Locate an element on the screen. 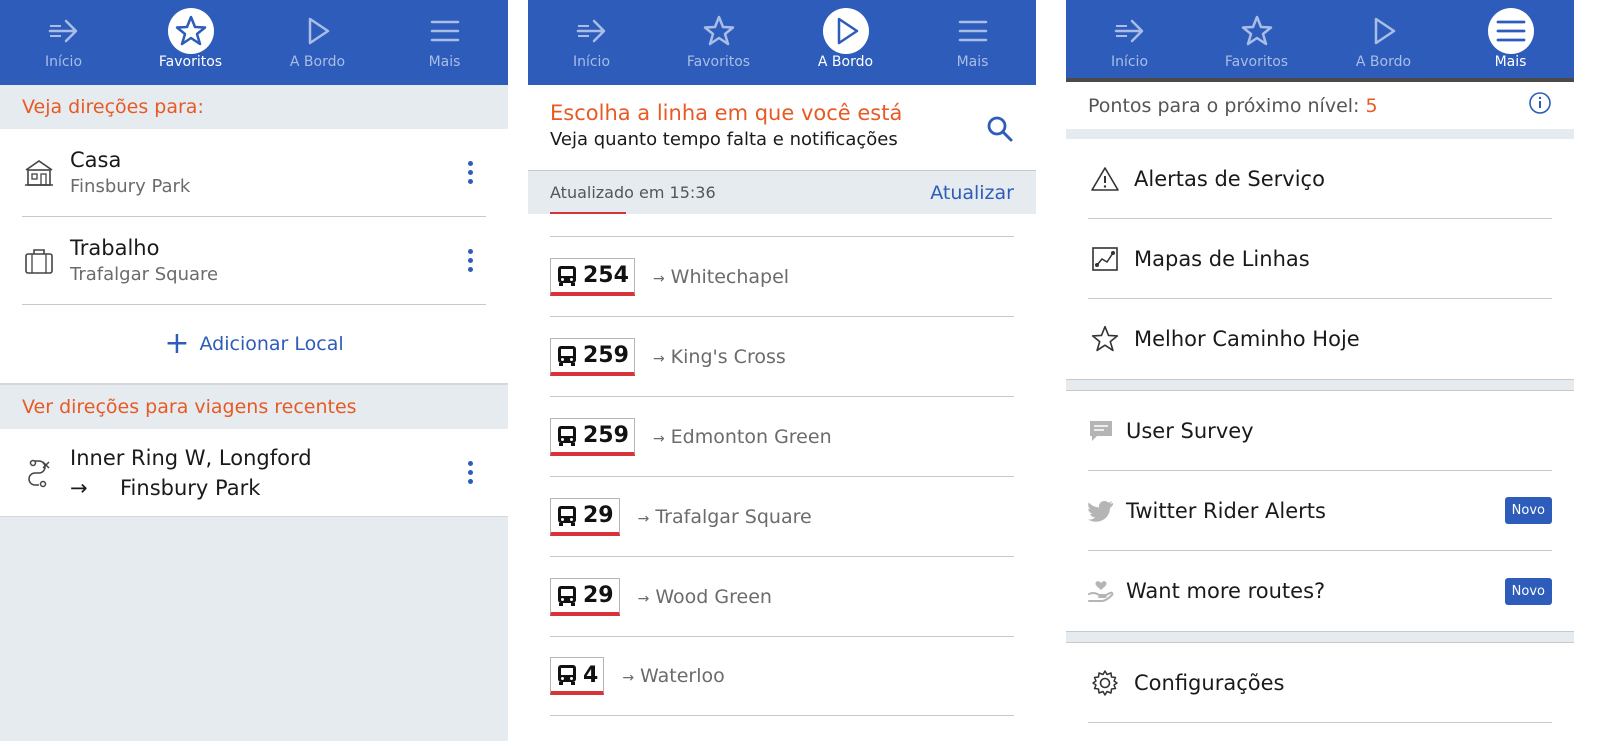 The width and height of the screenshot is (1600, 741). hamburger-icon is located at coordinates (972, 31).